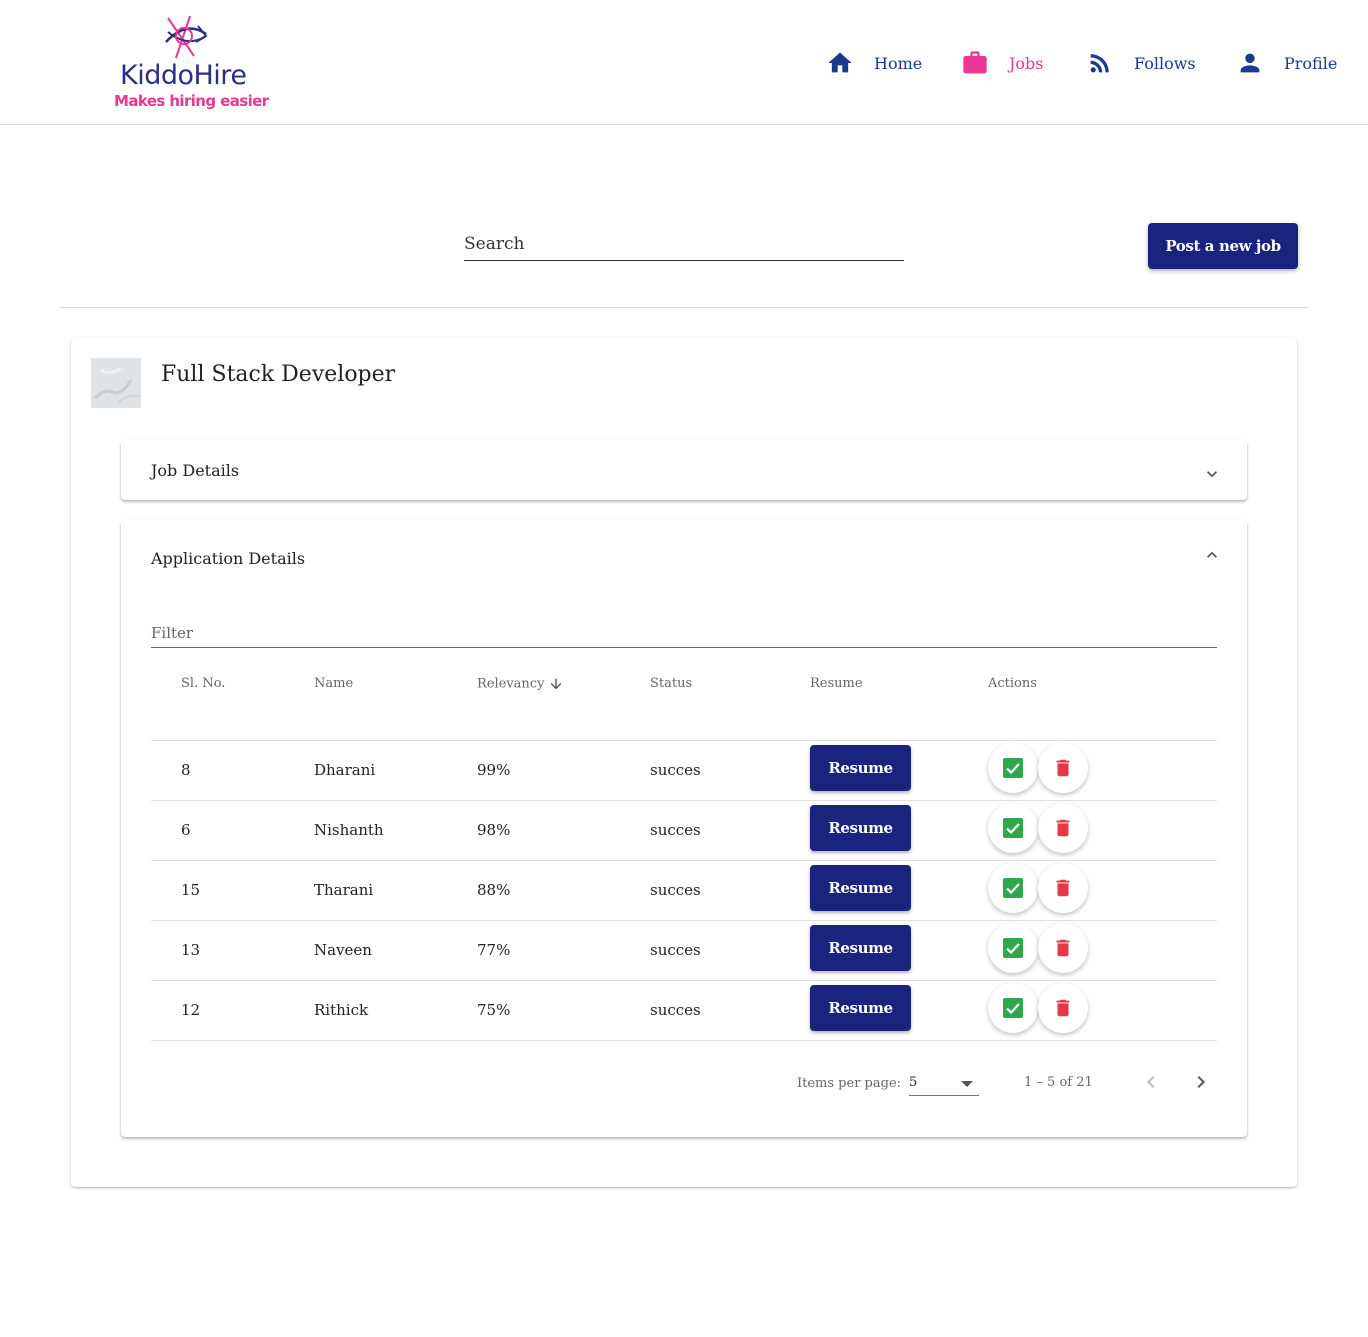  What do you see at coordinates (1002, 63) in the screenshot?
I see `nav-jobs: Jobs` at bounding box center [1002, 63].